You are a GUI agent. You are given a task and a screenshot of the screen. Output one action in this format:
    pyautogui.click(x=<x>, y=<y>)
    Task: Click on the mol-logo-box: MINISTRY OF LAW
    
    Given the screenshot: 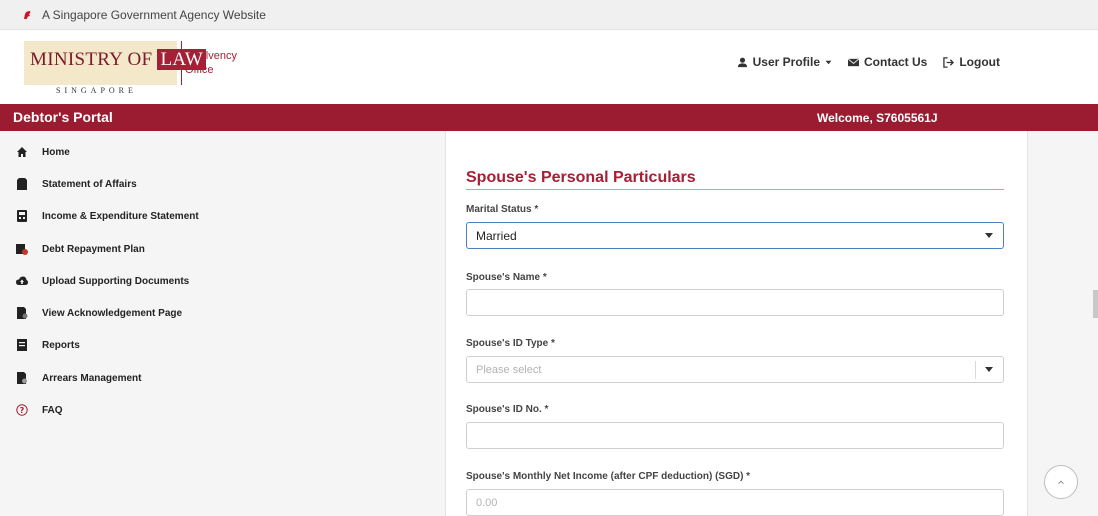 What is the action you would take?
    pyautogui.click(x=115, y=63)
    